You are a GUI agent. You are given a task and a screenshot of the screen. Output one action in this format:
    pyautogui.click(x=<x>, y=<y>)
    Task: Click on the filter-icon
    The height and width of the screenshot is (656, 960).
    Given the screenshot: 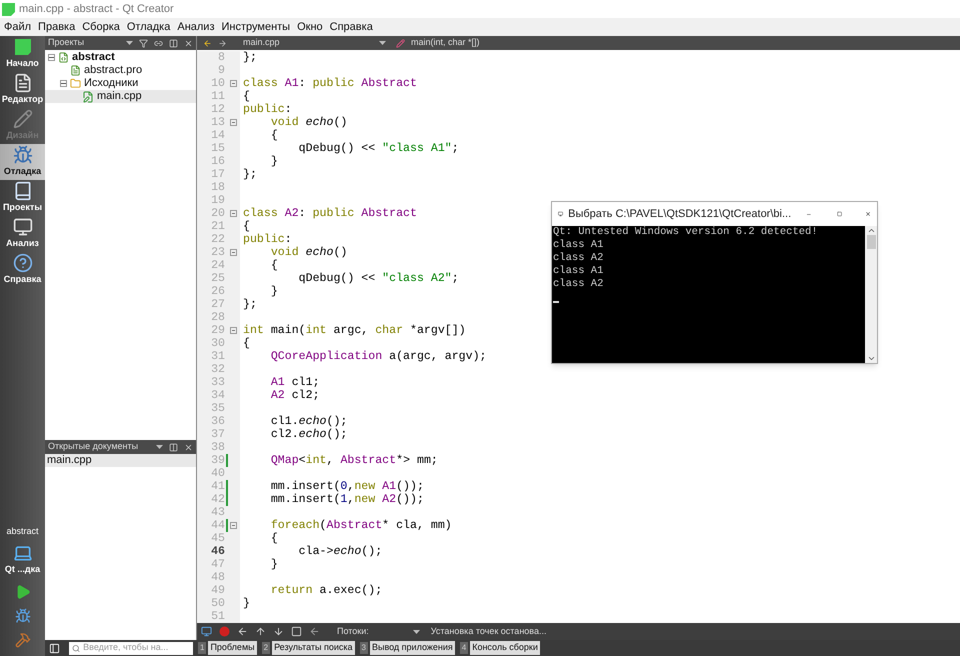 What is the action you would take?
    pyautogui.click(x=143, y=43)
    